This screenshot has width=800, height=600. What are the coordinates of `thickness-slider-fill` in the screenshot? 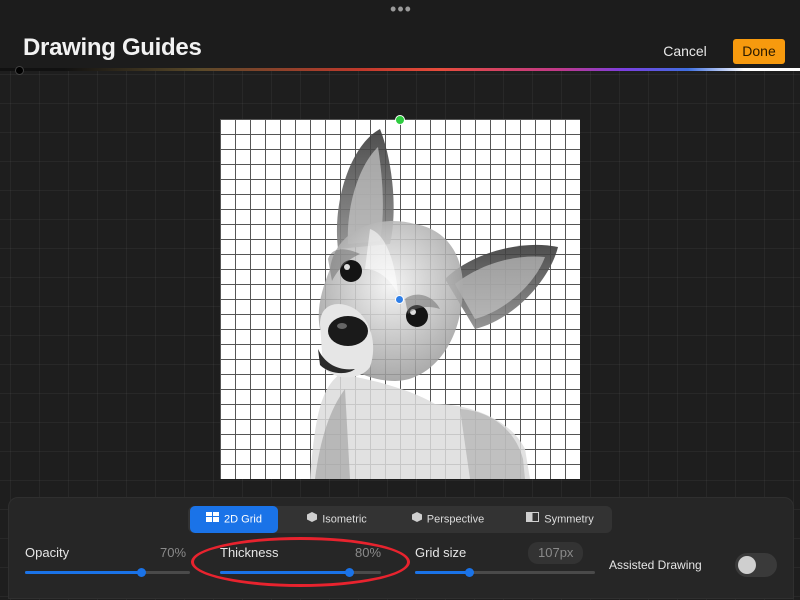 It's located at (284, 572).